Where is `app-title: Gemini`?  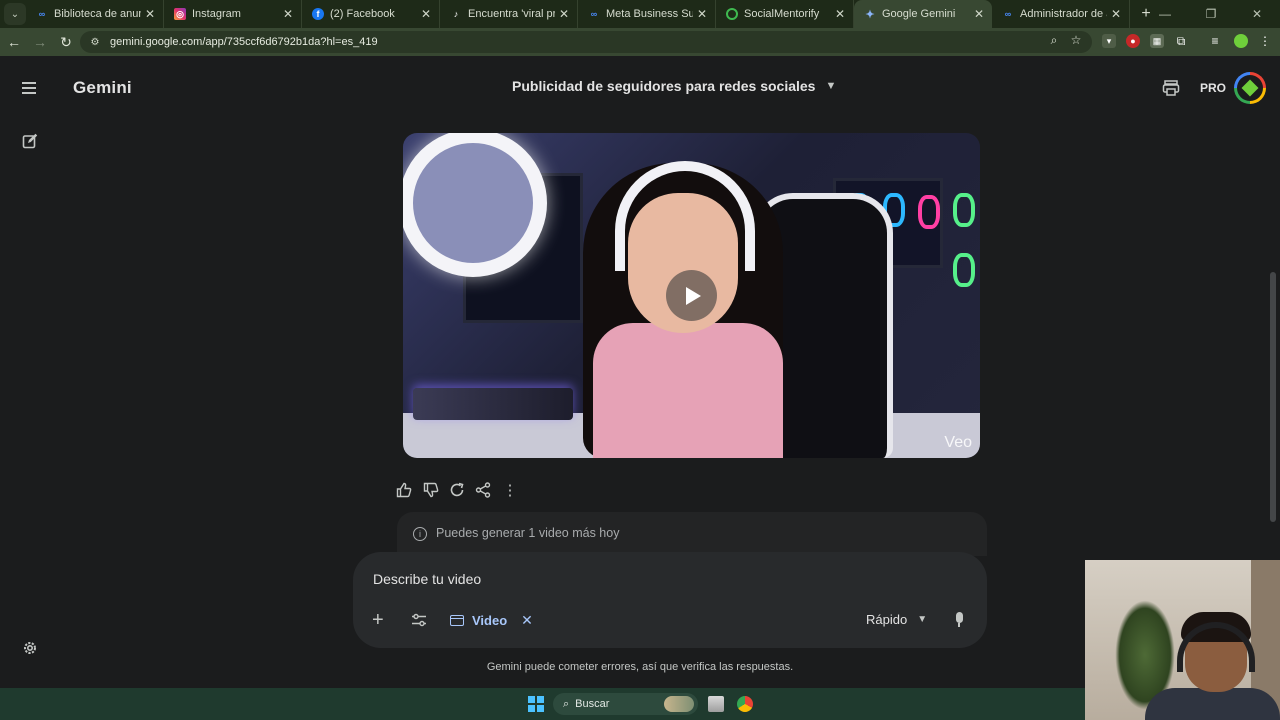
app-title: Gemini is located at coordinates (102, 88).